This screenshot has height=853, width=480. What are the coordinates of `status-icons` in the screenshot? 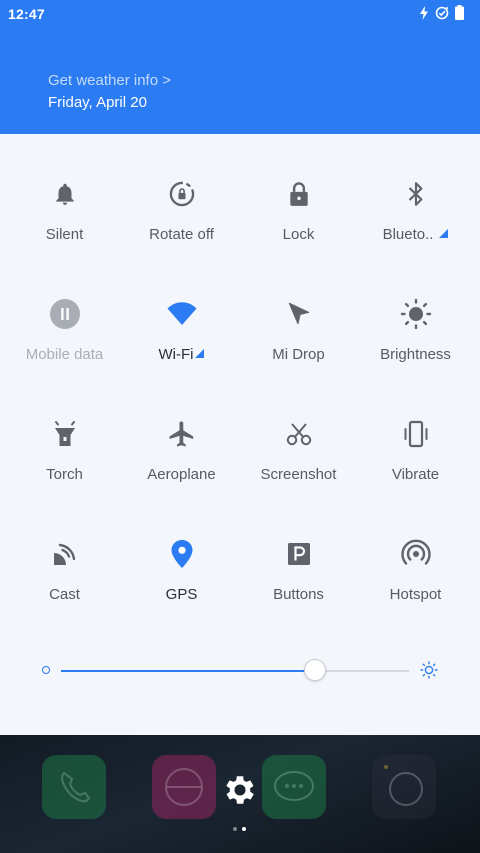 It's located at (441, 12).